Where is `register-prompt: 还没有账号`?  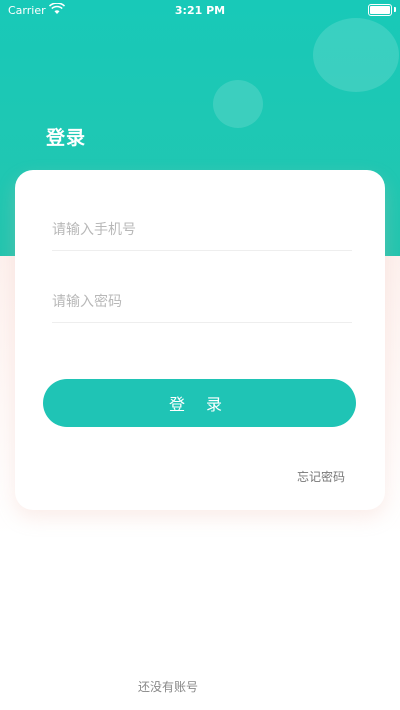 register-prompt: 还没有账号 is located at coordinates (168, 686).